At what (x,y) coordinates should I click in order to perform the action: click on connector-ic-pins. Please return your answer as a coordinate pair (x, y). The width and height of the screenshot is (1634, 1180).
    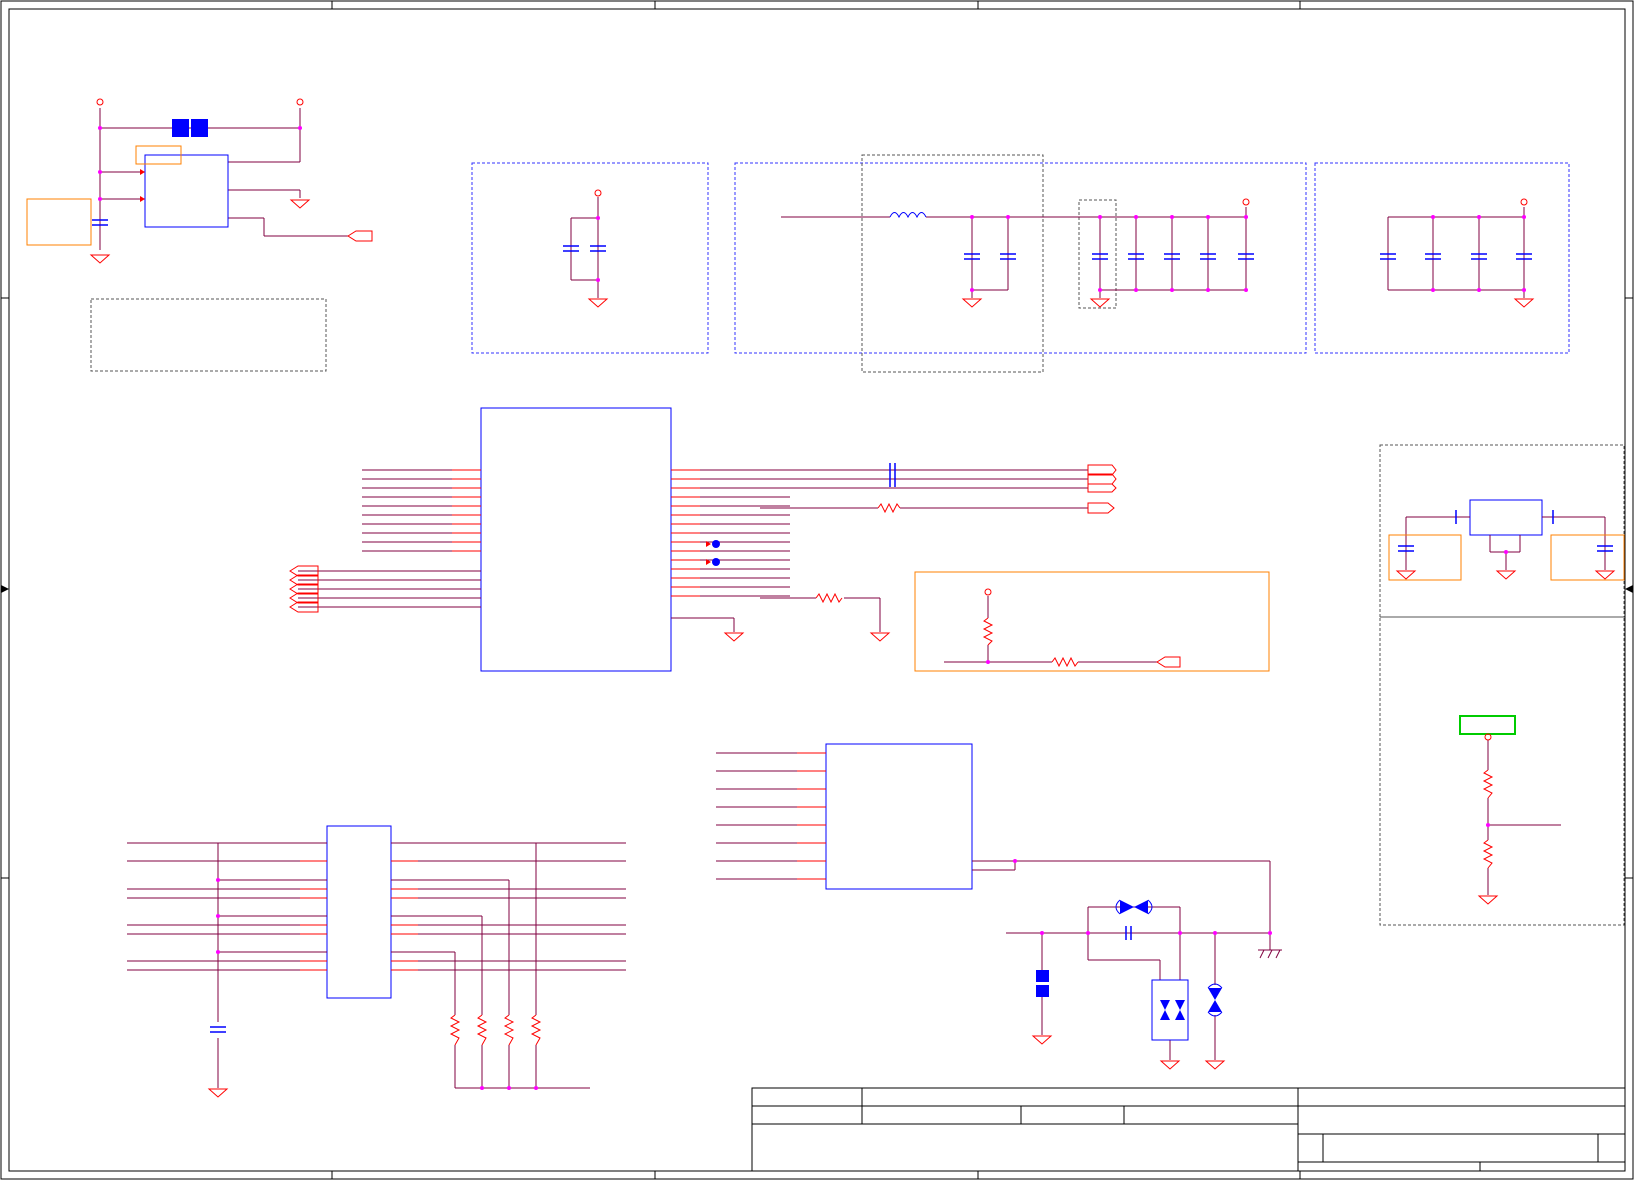
    Looking at the image, I should click on (771, 816).